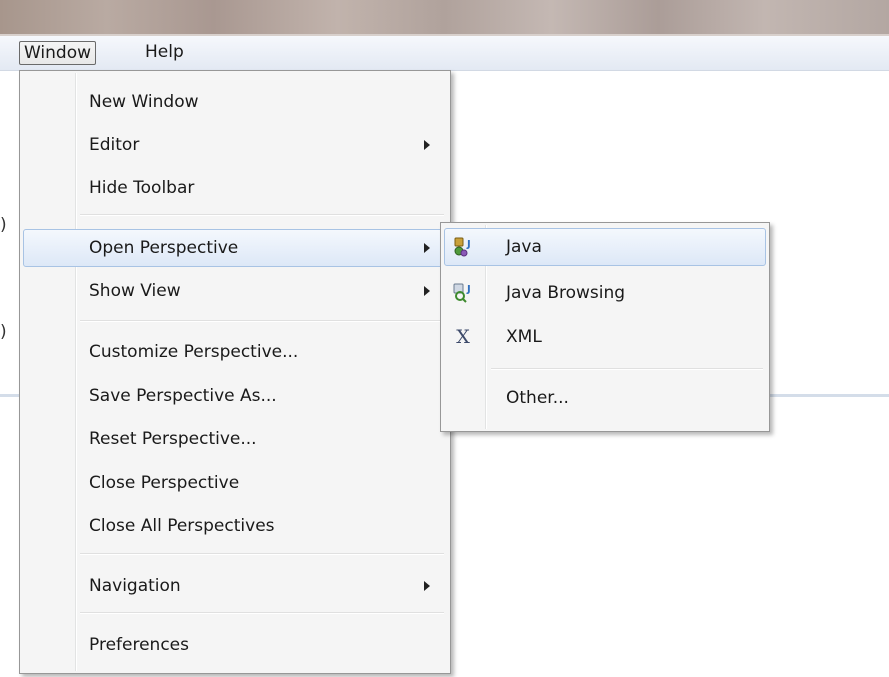 The height and width of the screenshot is (677, 889). What do you see at coordinates (58, 53) in the screenshot?
I see `menu-window: Window` at bounding box center [58, 53].